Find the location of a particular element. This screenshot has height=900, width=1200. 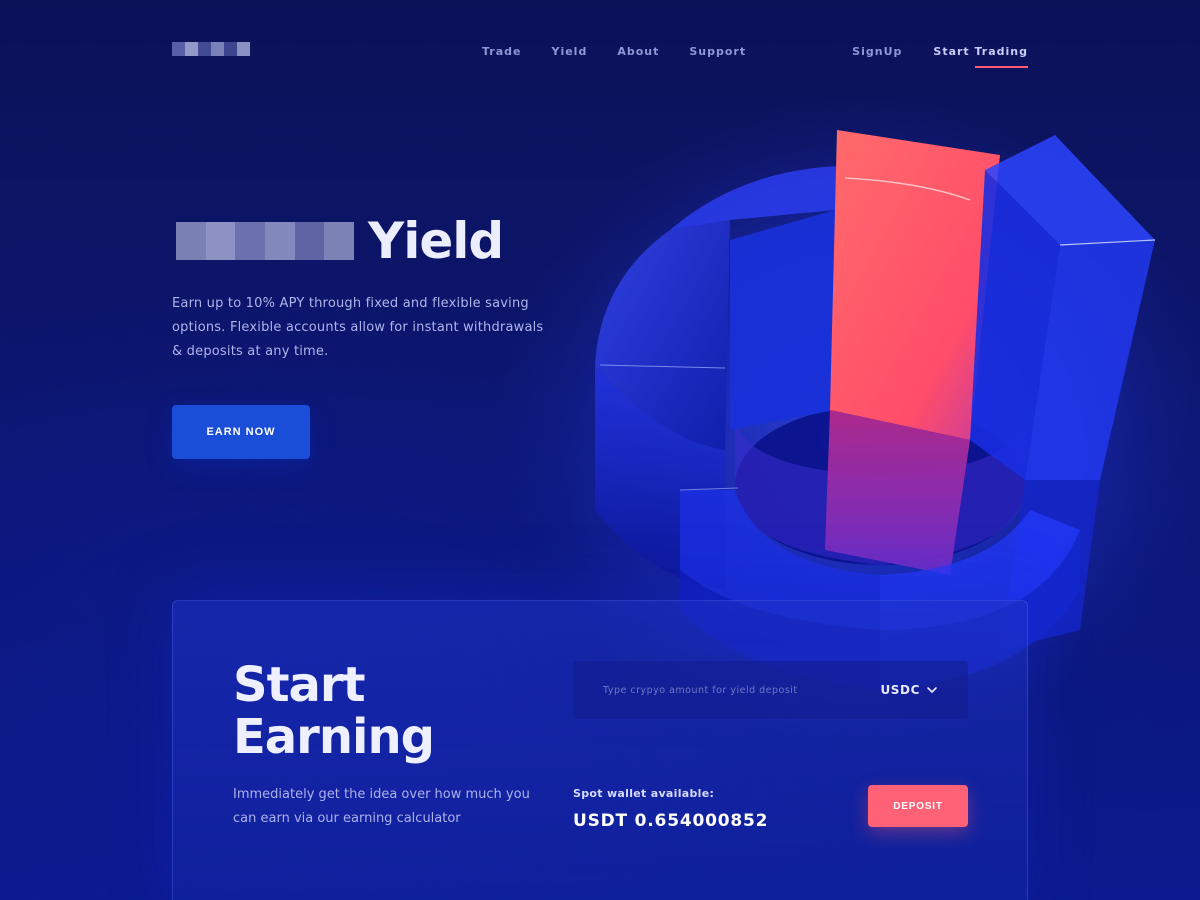

signup-link: SignUp is located at coordinates (877, 51).